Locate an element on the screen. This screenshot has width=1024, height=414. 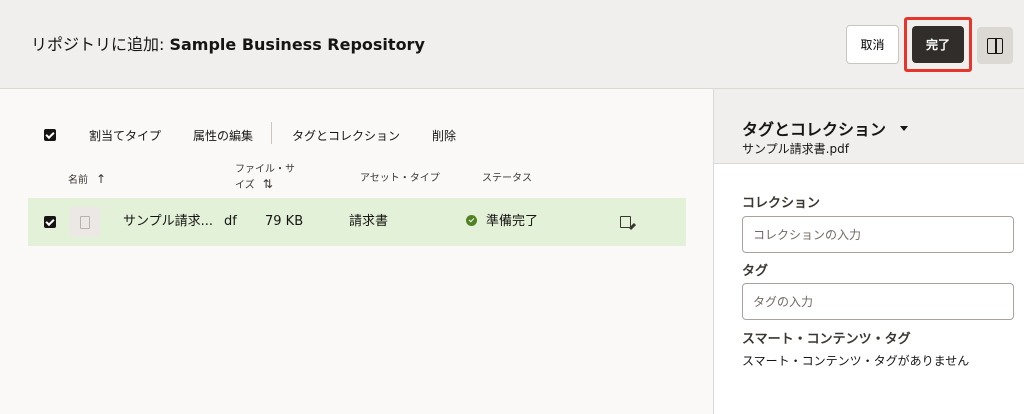
side-panel-title: タグとコレクション is located at coordinates (825, 128).